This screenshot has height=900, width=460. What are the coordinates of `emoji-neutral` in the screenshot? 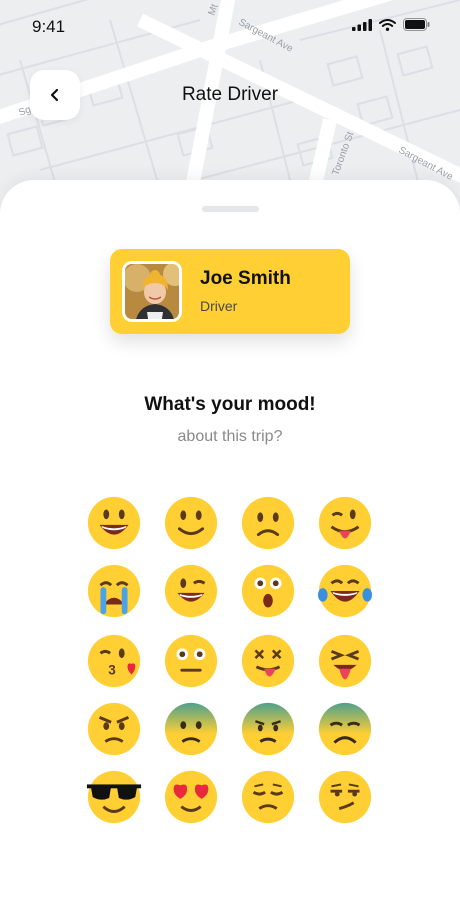 It's located at (191, 661).